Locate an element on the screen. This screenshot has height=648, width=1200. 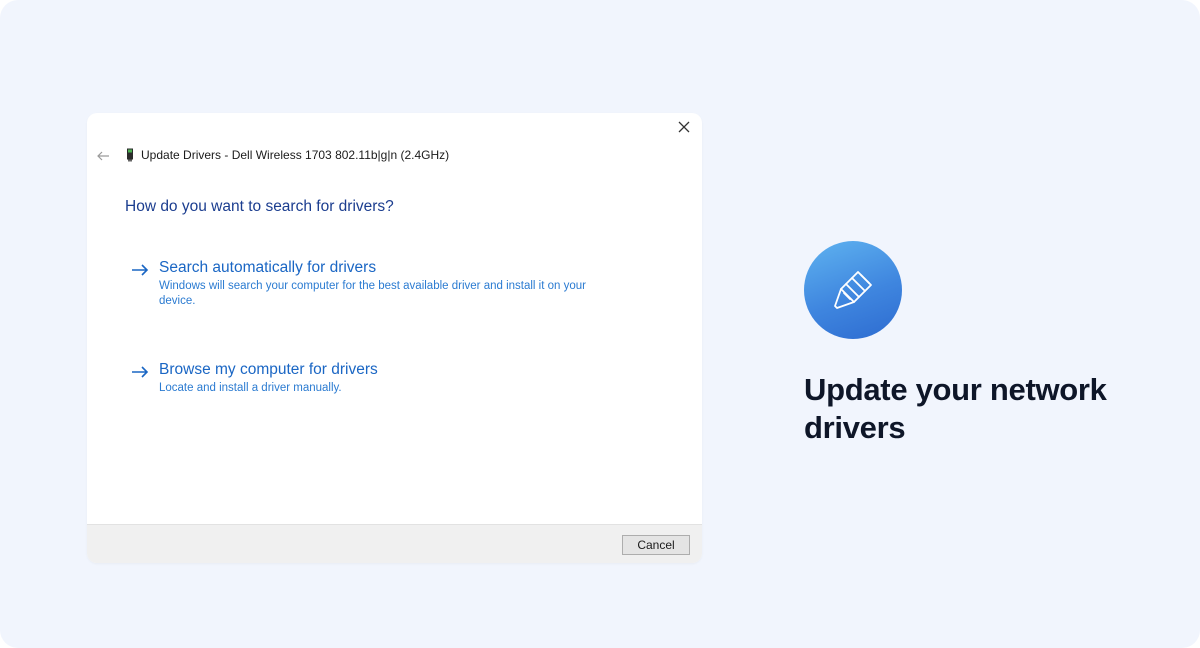
option-description: Locate and install a driver manually. is located at coordinates (250, 388).